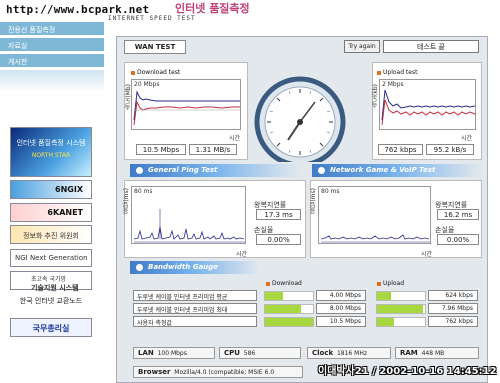 This screenshot has height=383, width=500. What do you see at coordinates (52, 29) in the screenshot?
I see `sidebar-item-quality-test: 전용선 품질측정` at bounding box center [52, 29].